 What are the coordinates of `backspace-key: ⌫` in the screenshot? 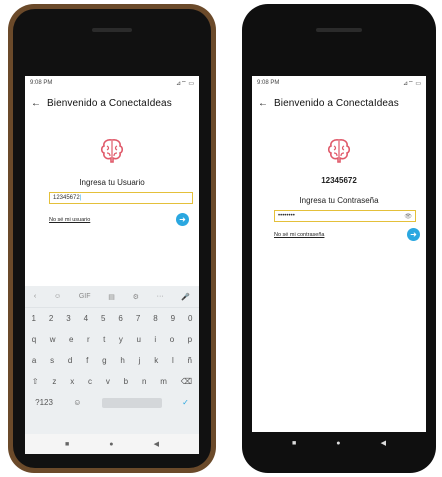 It's located at (186, 381).